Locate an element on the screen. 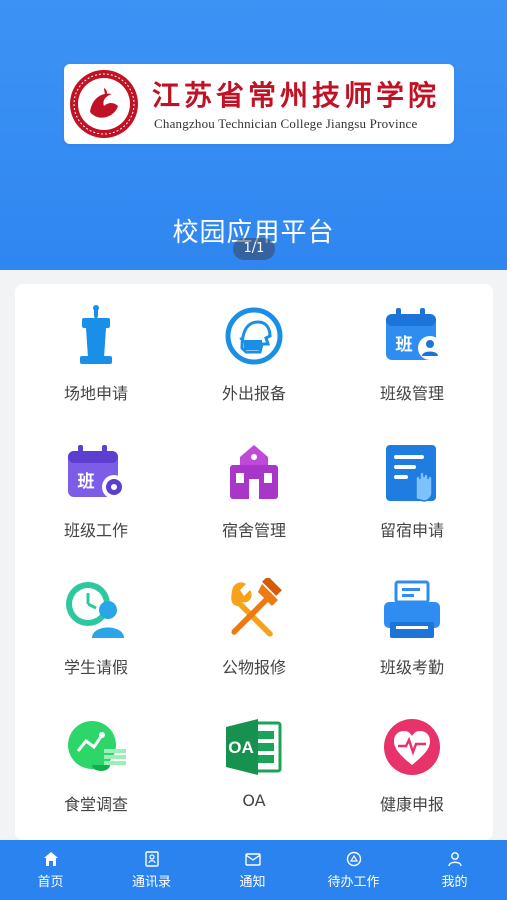 This screenshot has width=507, height=900. home-icon is located at coordinates (50, 859).